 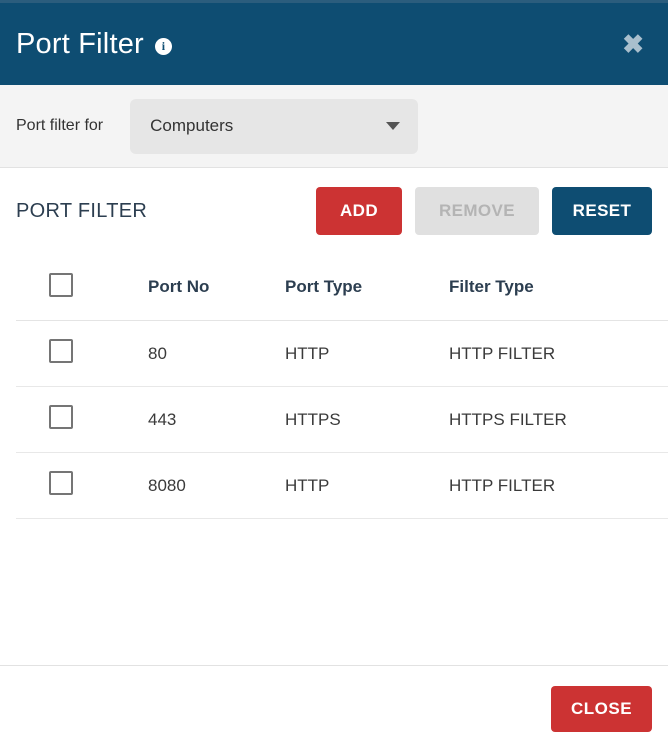 I want to click on remove-button: REMOVE, so click(x=477, y=211).